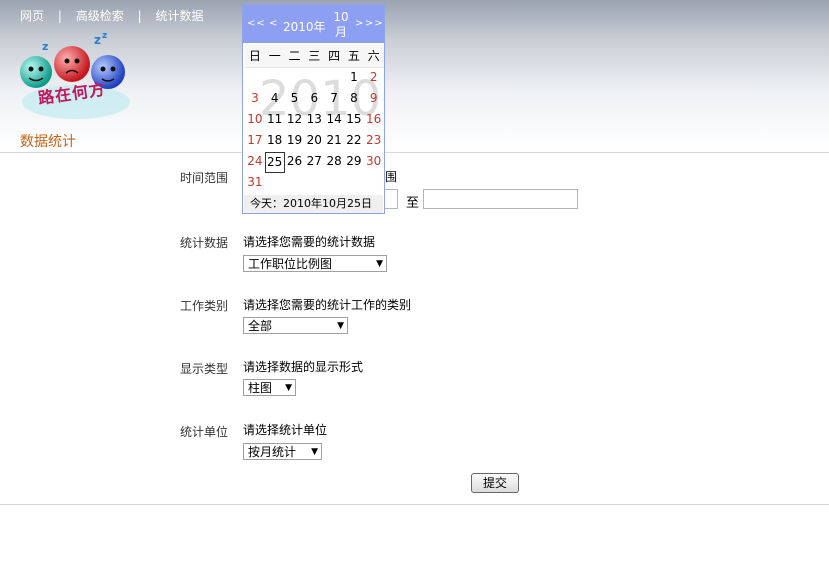 Image resolution: width=829 pixels, height=583 pixels. I want to click on calendar-day: 22, so click(354, 141).